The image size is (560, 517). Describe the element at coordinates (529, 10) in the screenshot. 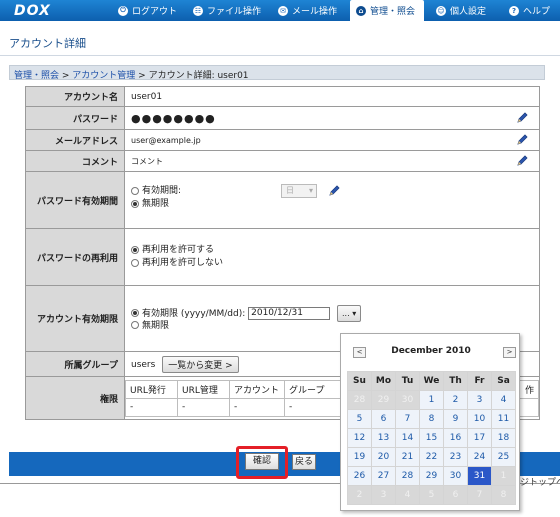

I see `nav-help: ? ヘルプ` at that location.